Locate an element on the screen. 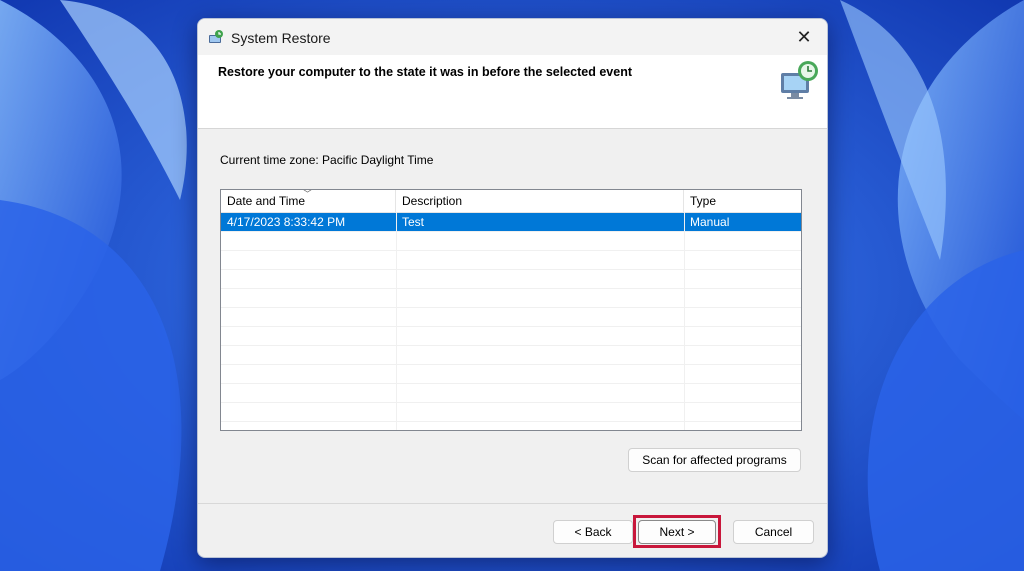 The image size is (1024, 571). close-button: ✕ is located at coordinates (804, 37).